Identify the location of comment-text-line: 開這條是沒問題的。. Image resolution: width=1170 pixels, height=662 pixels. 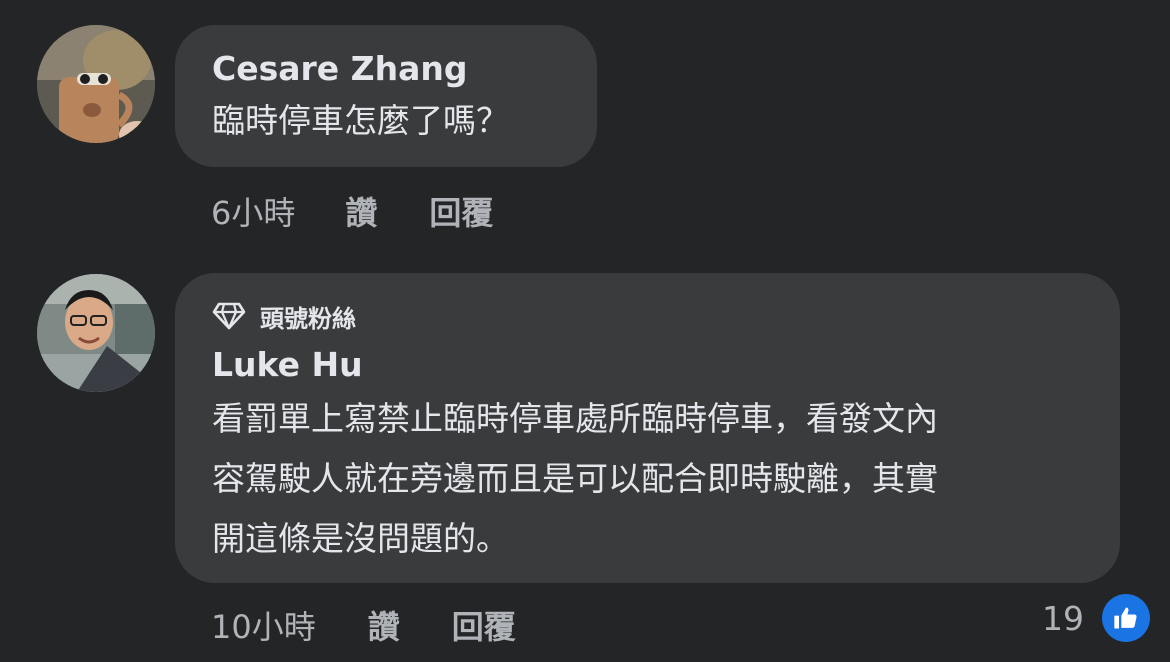
(360, 538).